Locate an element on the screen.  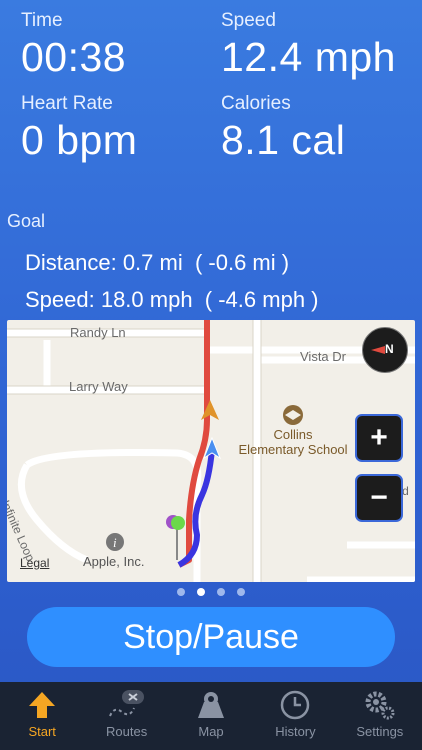
tab-routes: Routes is located at coordinates (126, 716).